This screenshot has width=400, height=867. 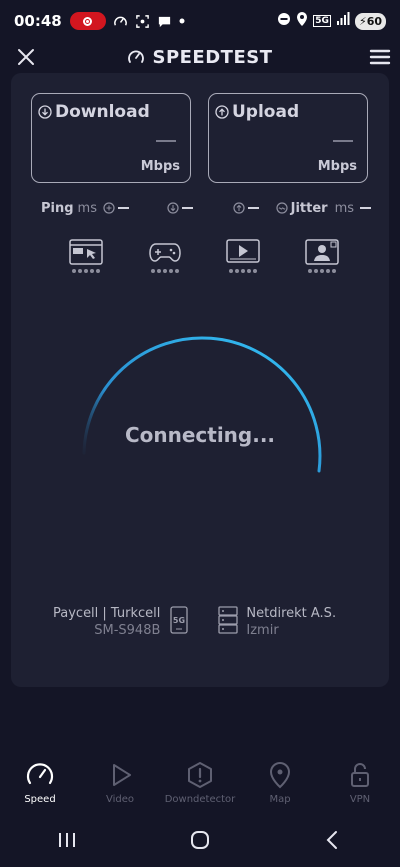 I want to click on app-header: SPEEDTEST, so click(x=200, y=57).